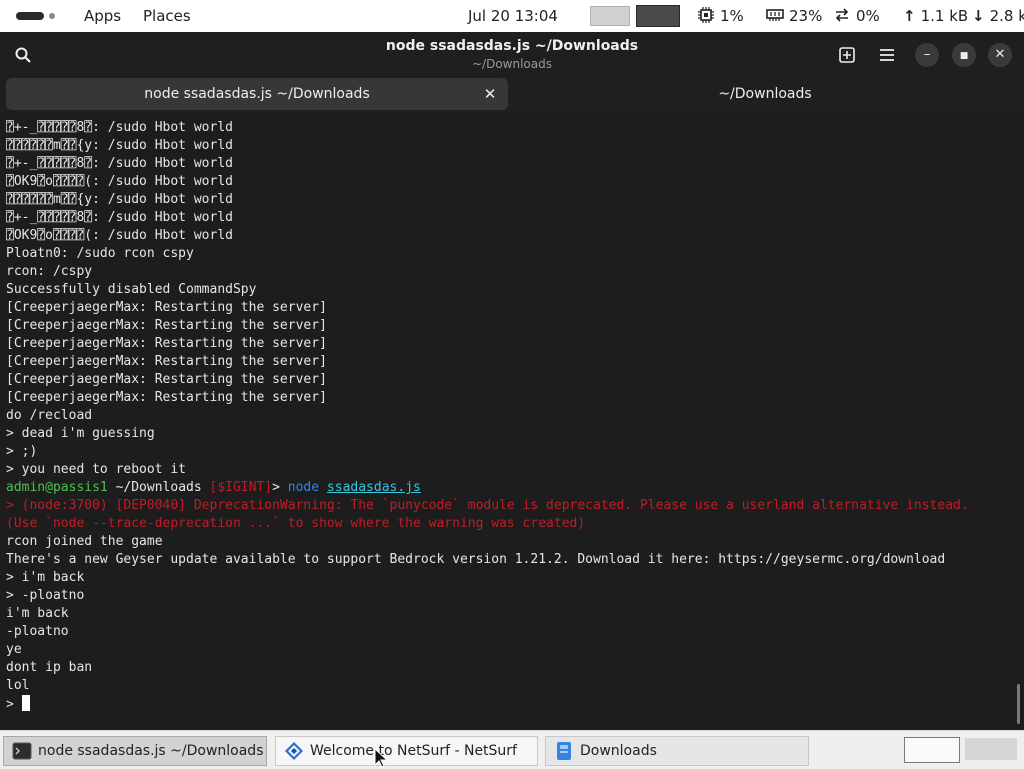 This screenshot has width=1024, height=769. I want to click on minimize-icon: –, so click(927, 54).